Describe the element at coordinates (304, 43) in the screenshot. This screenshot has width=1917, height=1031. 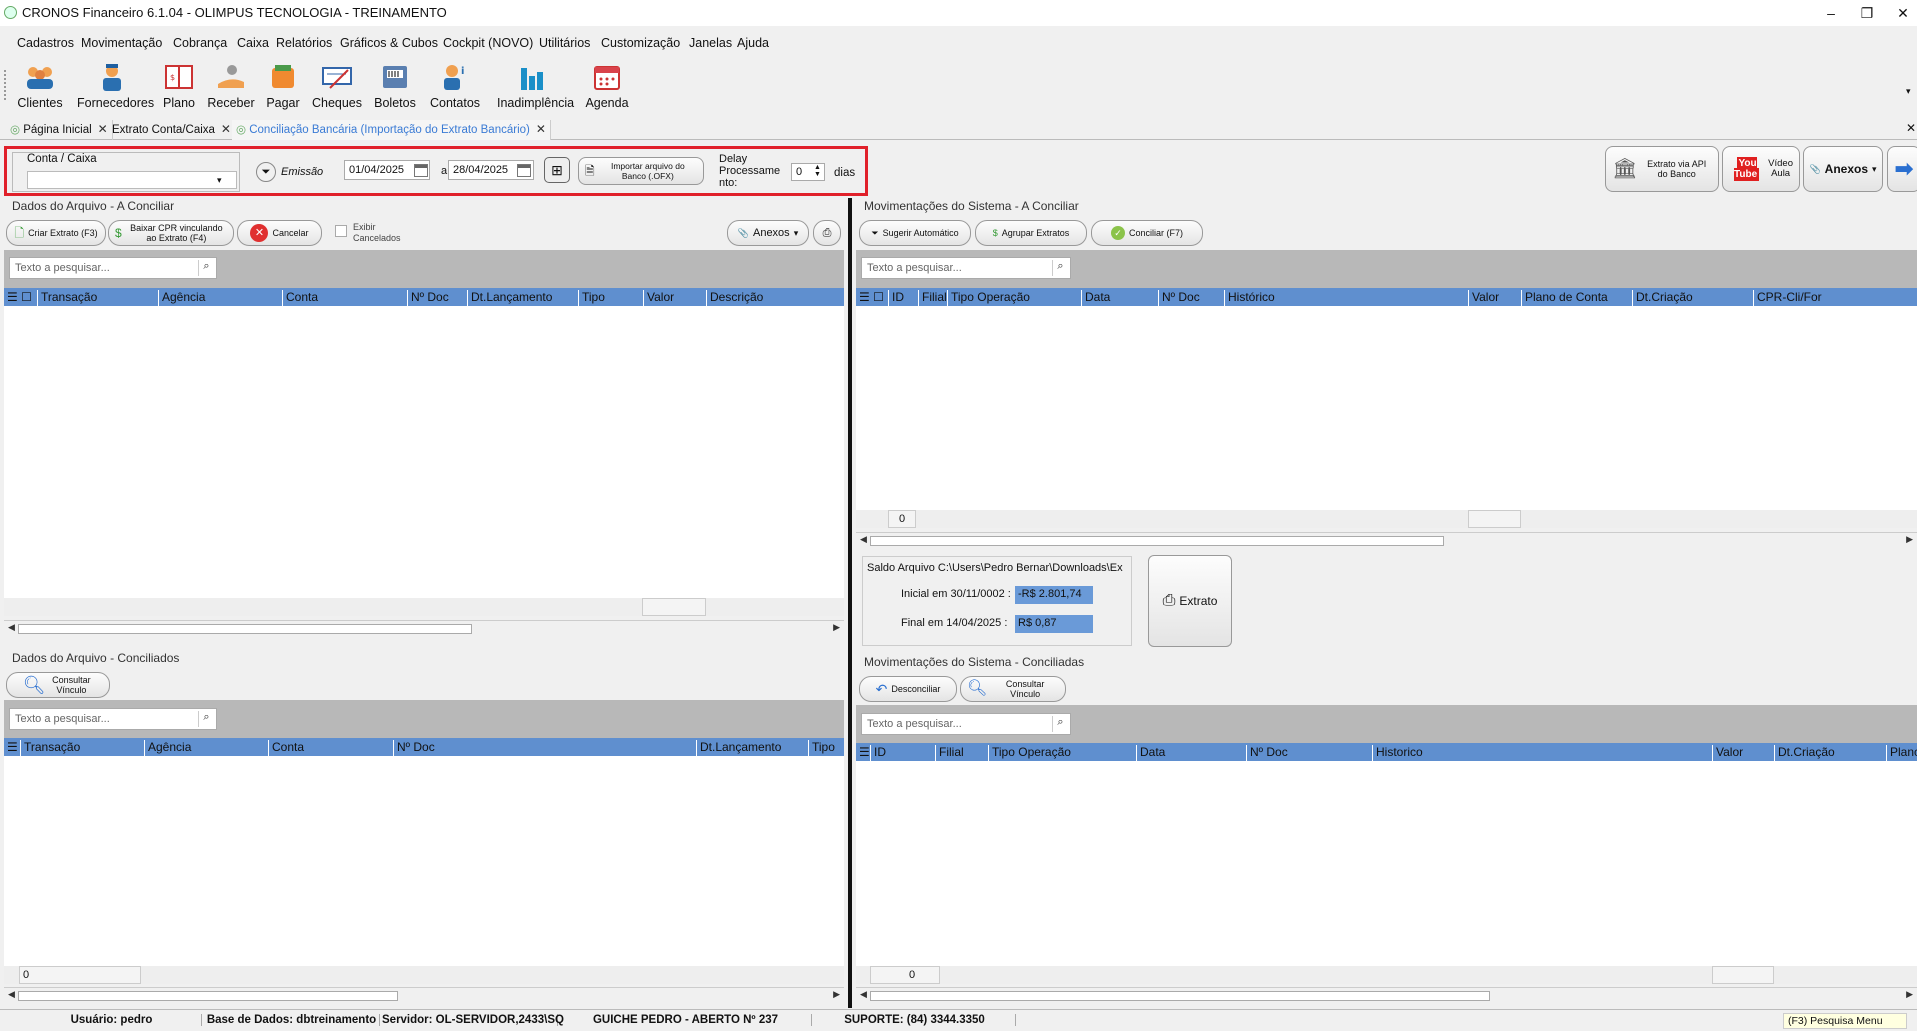
I see `menu-relatorios: Relatórios` at that location.